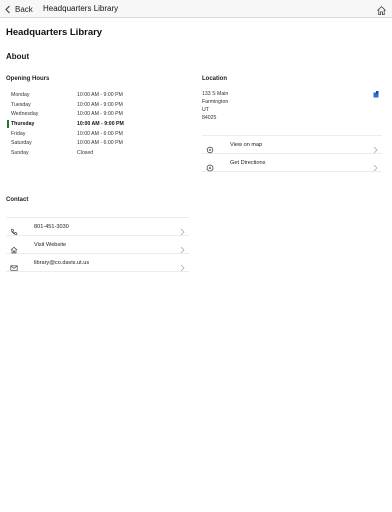  I want to click on about-heading: About, so click(18, 56).